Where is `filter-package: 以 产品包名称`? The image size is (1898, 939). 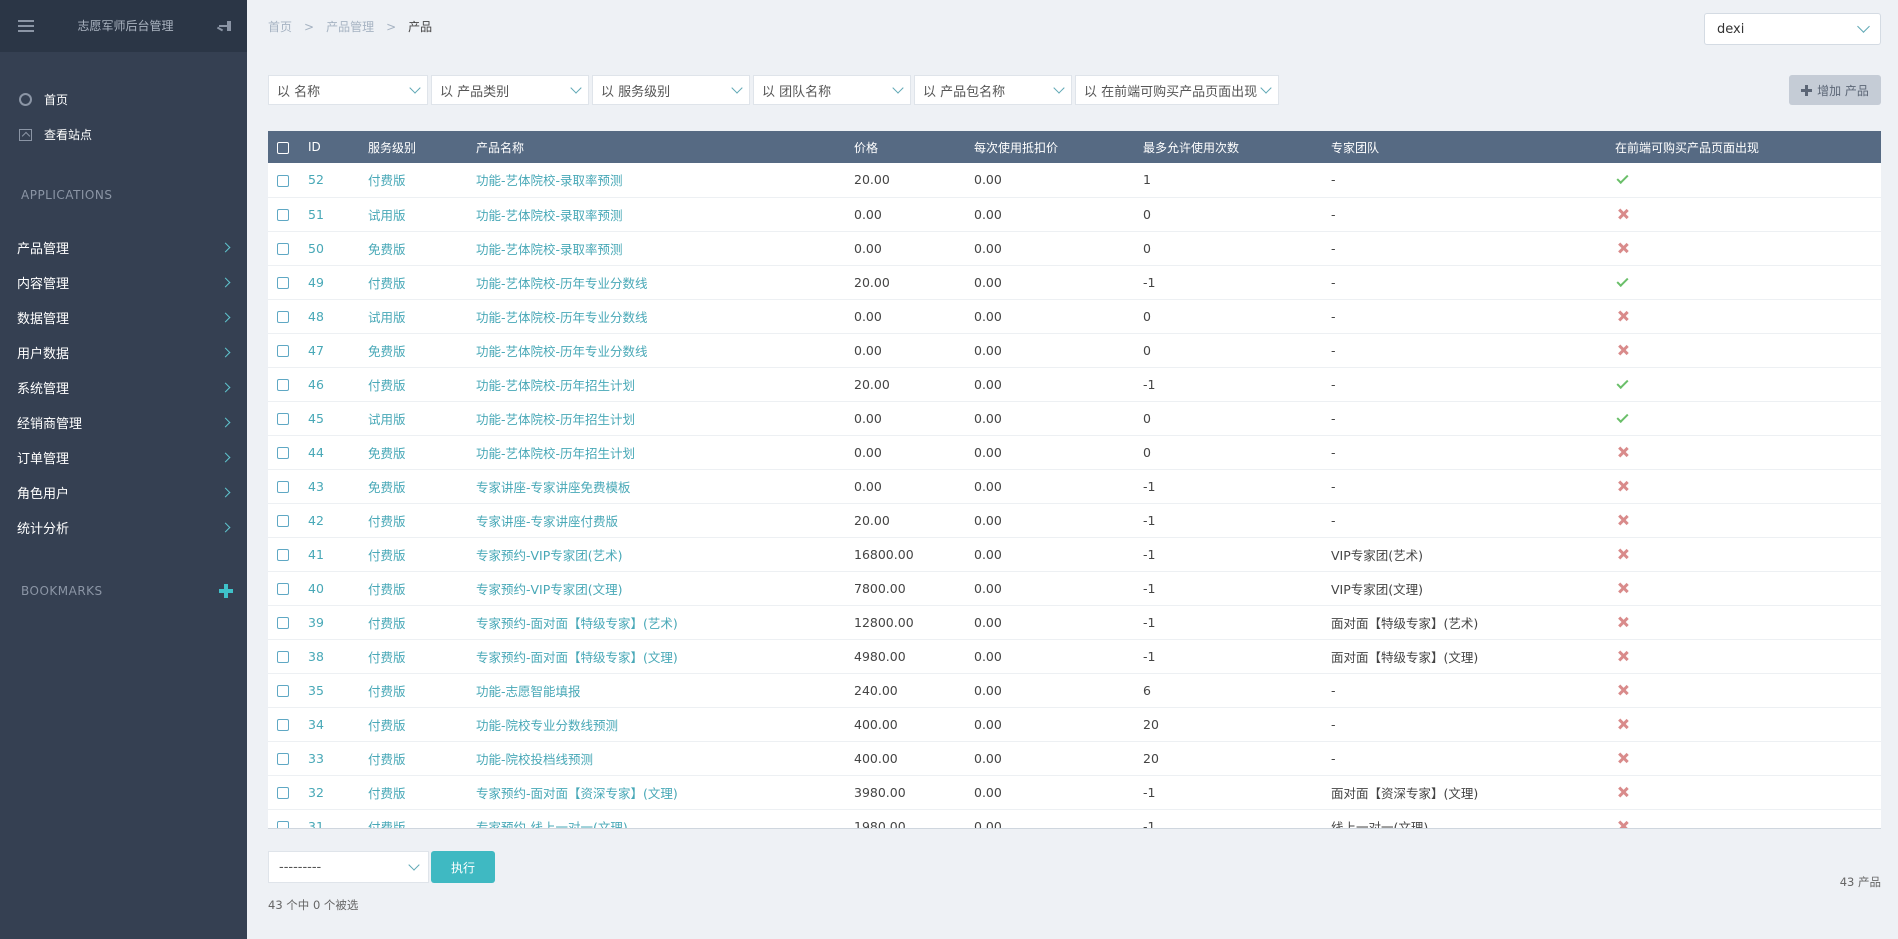
filter-package: 以 产品包名称 is located at coordinates (993, 90).